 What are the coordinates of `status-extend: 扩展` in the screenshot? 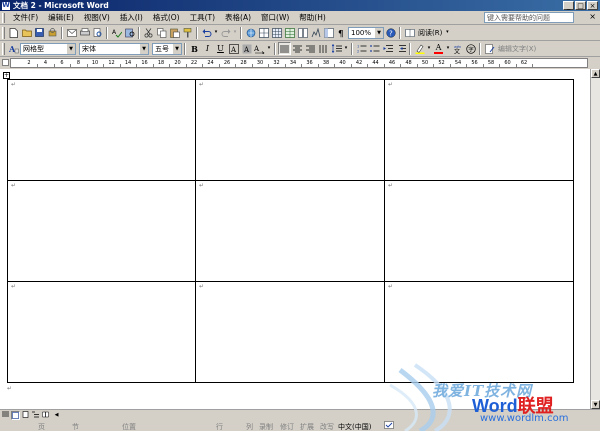 It's located at (307, 426).